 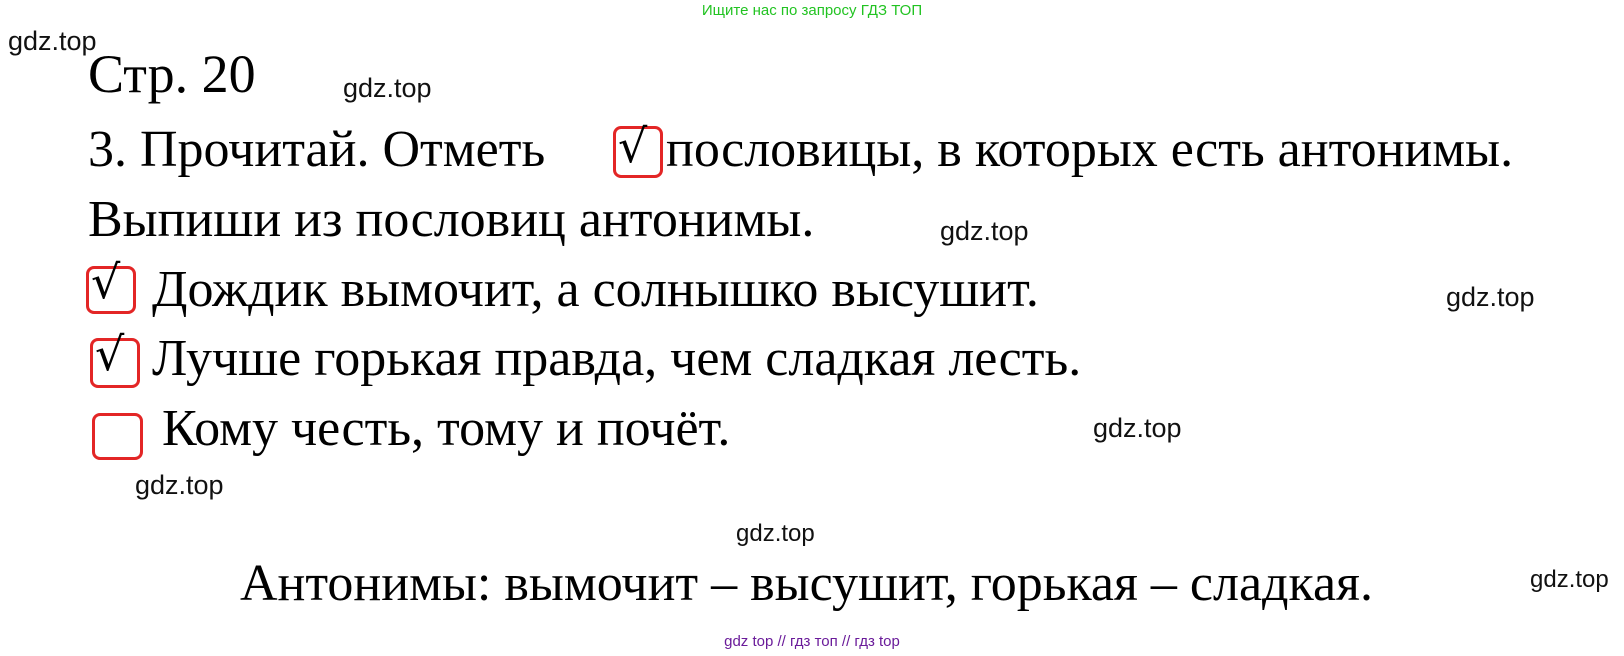 I want to click on task-line-1-start: 3. Прочитай. Отметь, so click(x=317, y=149).